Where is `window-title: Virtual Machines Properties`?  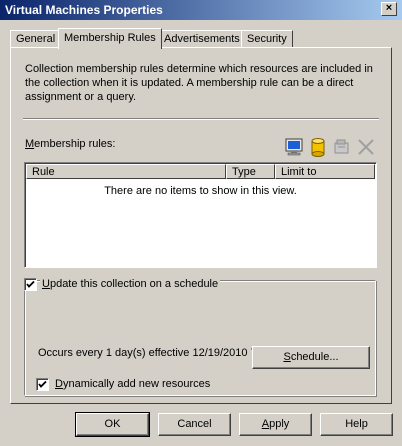 window-title: Virtual Machines Properties is located at coordinates (84, 10).